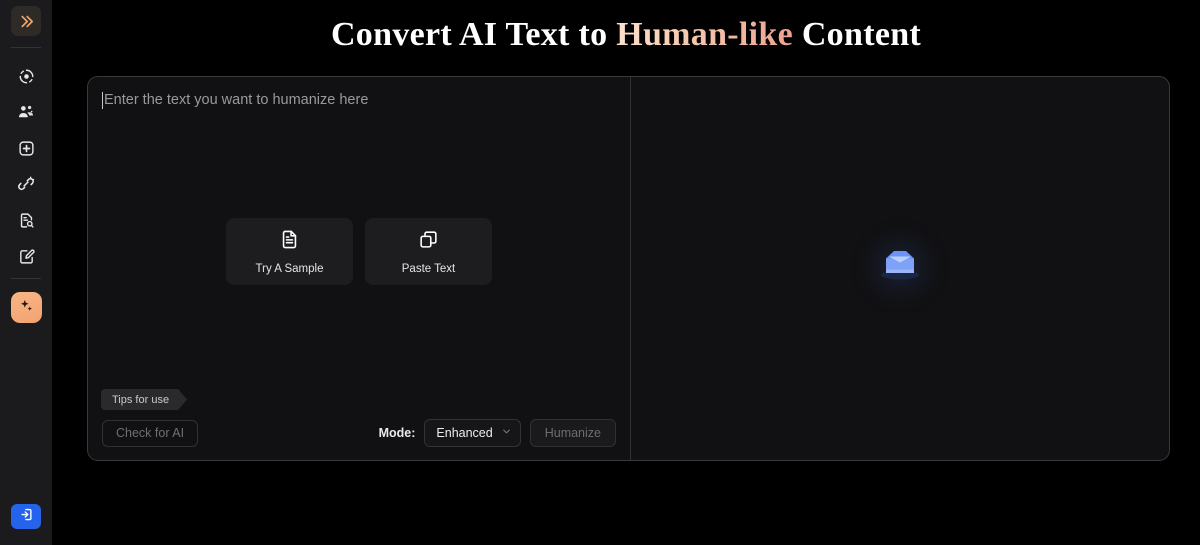 This screenshot has height=545, width=1200. I want to click on sidebar-collapse-button, so click(26, 21).